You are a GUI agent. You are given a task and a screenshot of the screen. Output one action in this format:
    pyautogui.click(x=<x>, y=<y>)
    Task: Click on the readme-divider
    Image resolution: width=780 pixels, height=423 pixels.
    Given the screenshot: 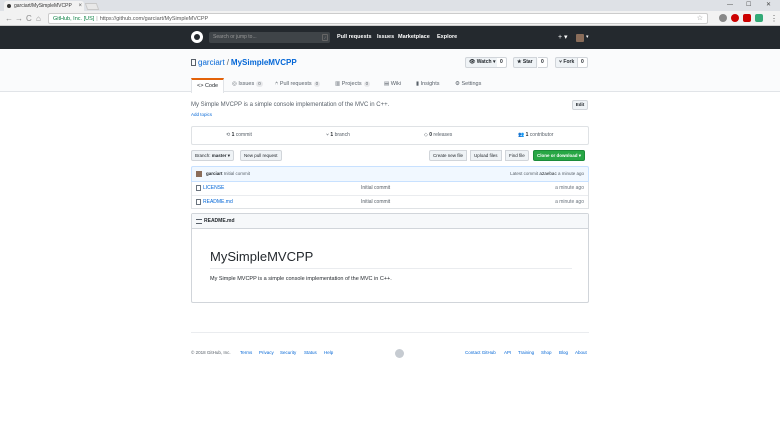 What is the action you would take?
    pyautogui.click(x=391, y=268)
    